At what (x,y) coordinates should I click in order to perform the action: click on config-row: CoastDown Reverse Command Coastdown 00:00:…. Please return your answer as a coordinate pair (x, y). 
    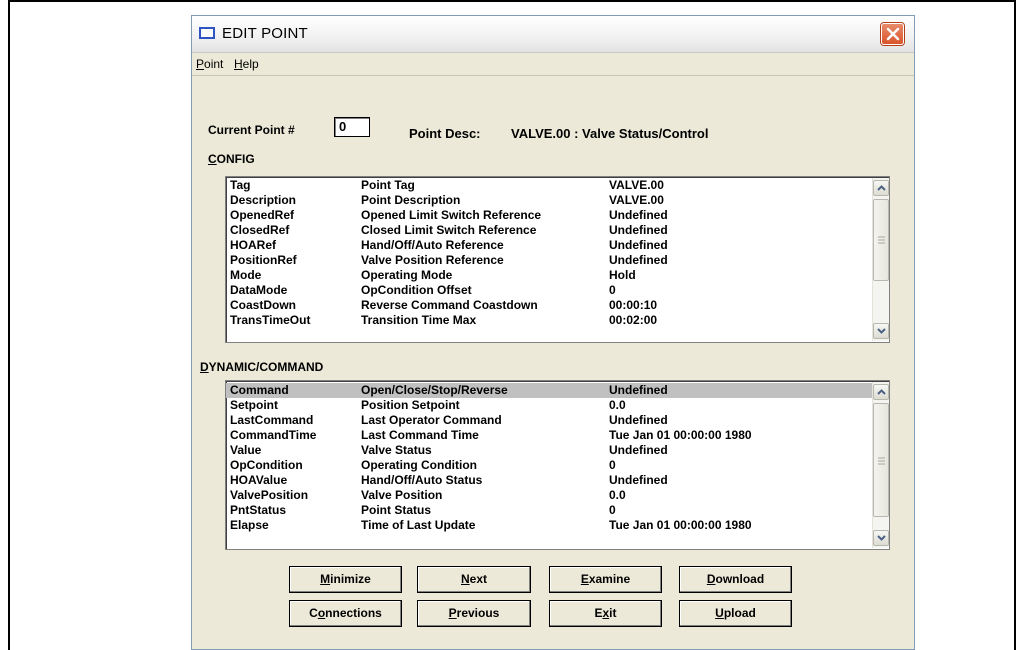
    Looking at the image, I should click on (549, 305).